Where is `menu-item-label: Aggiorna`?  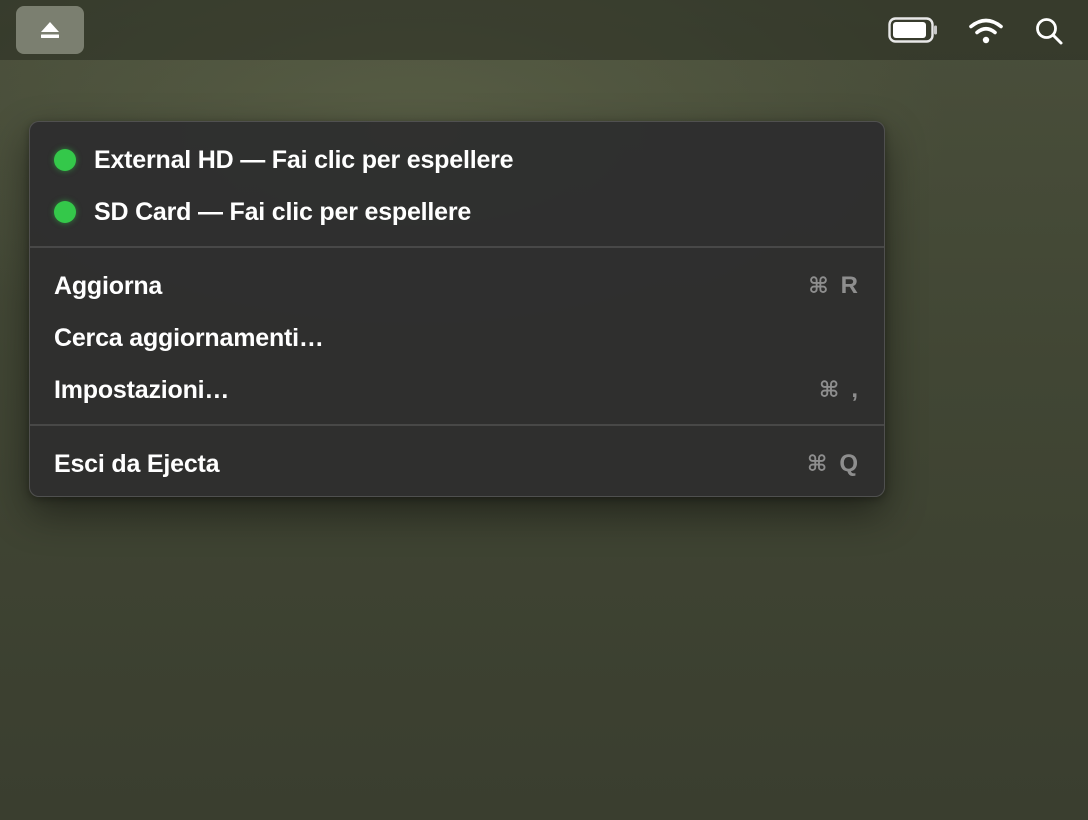 menu-item-label: Aggiorna is located at coordinates (108, 285).